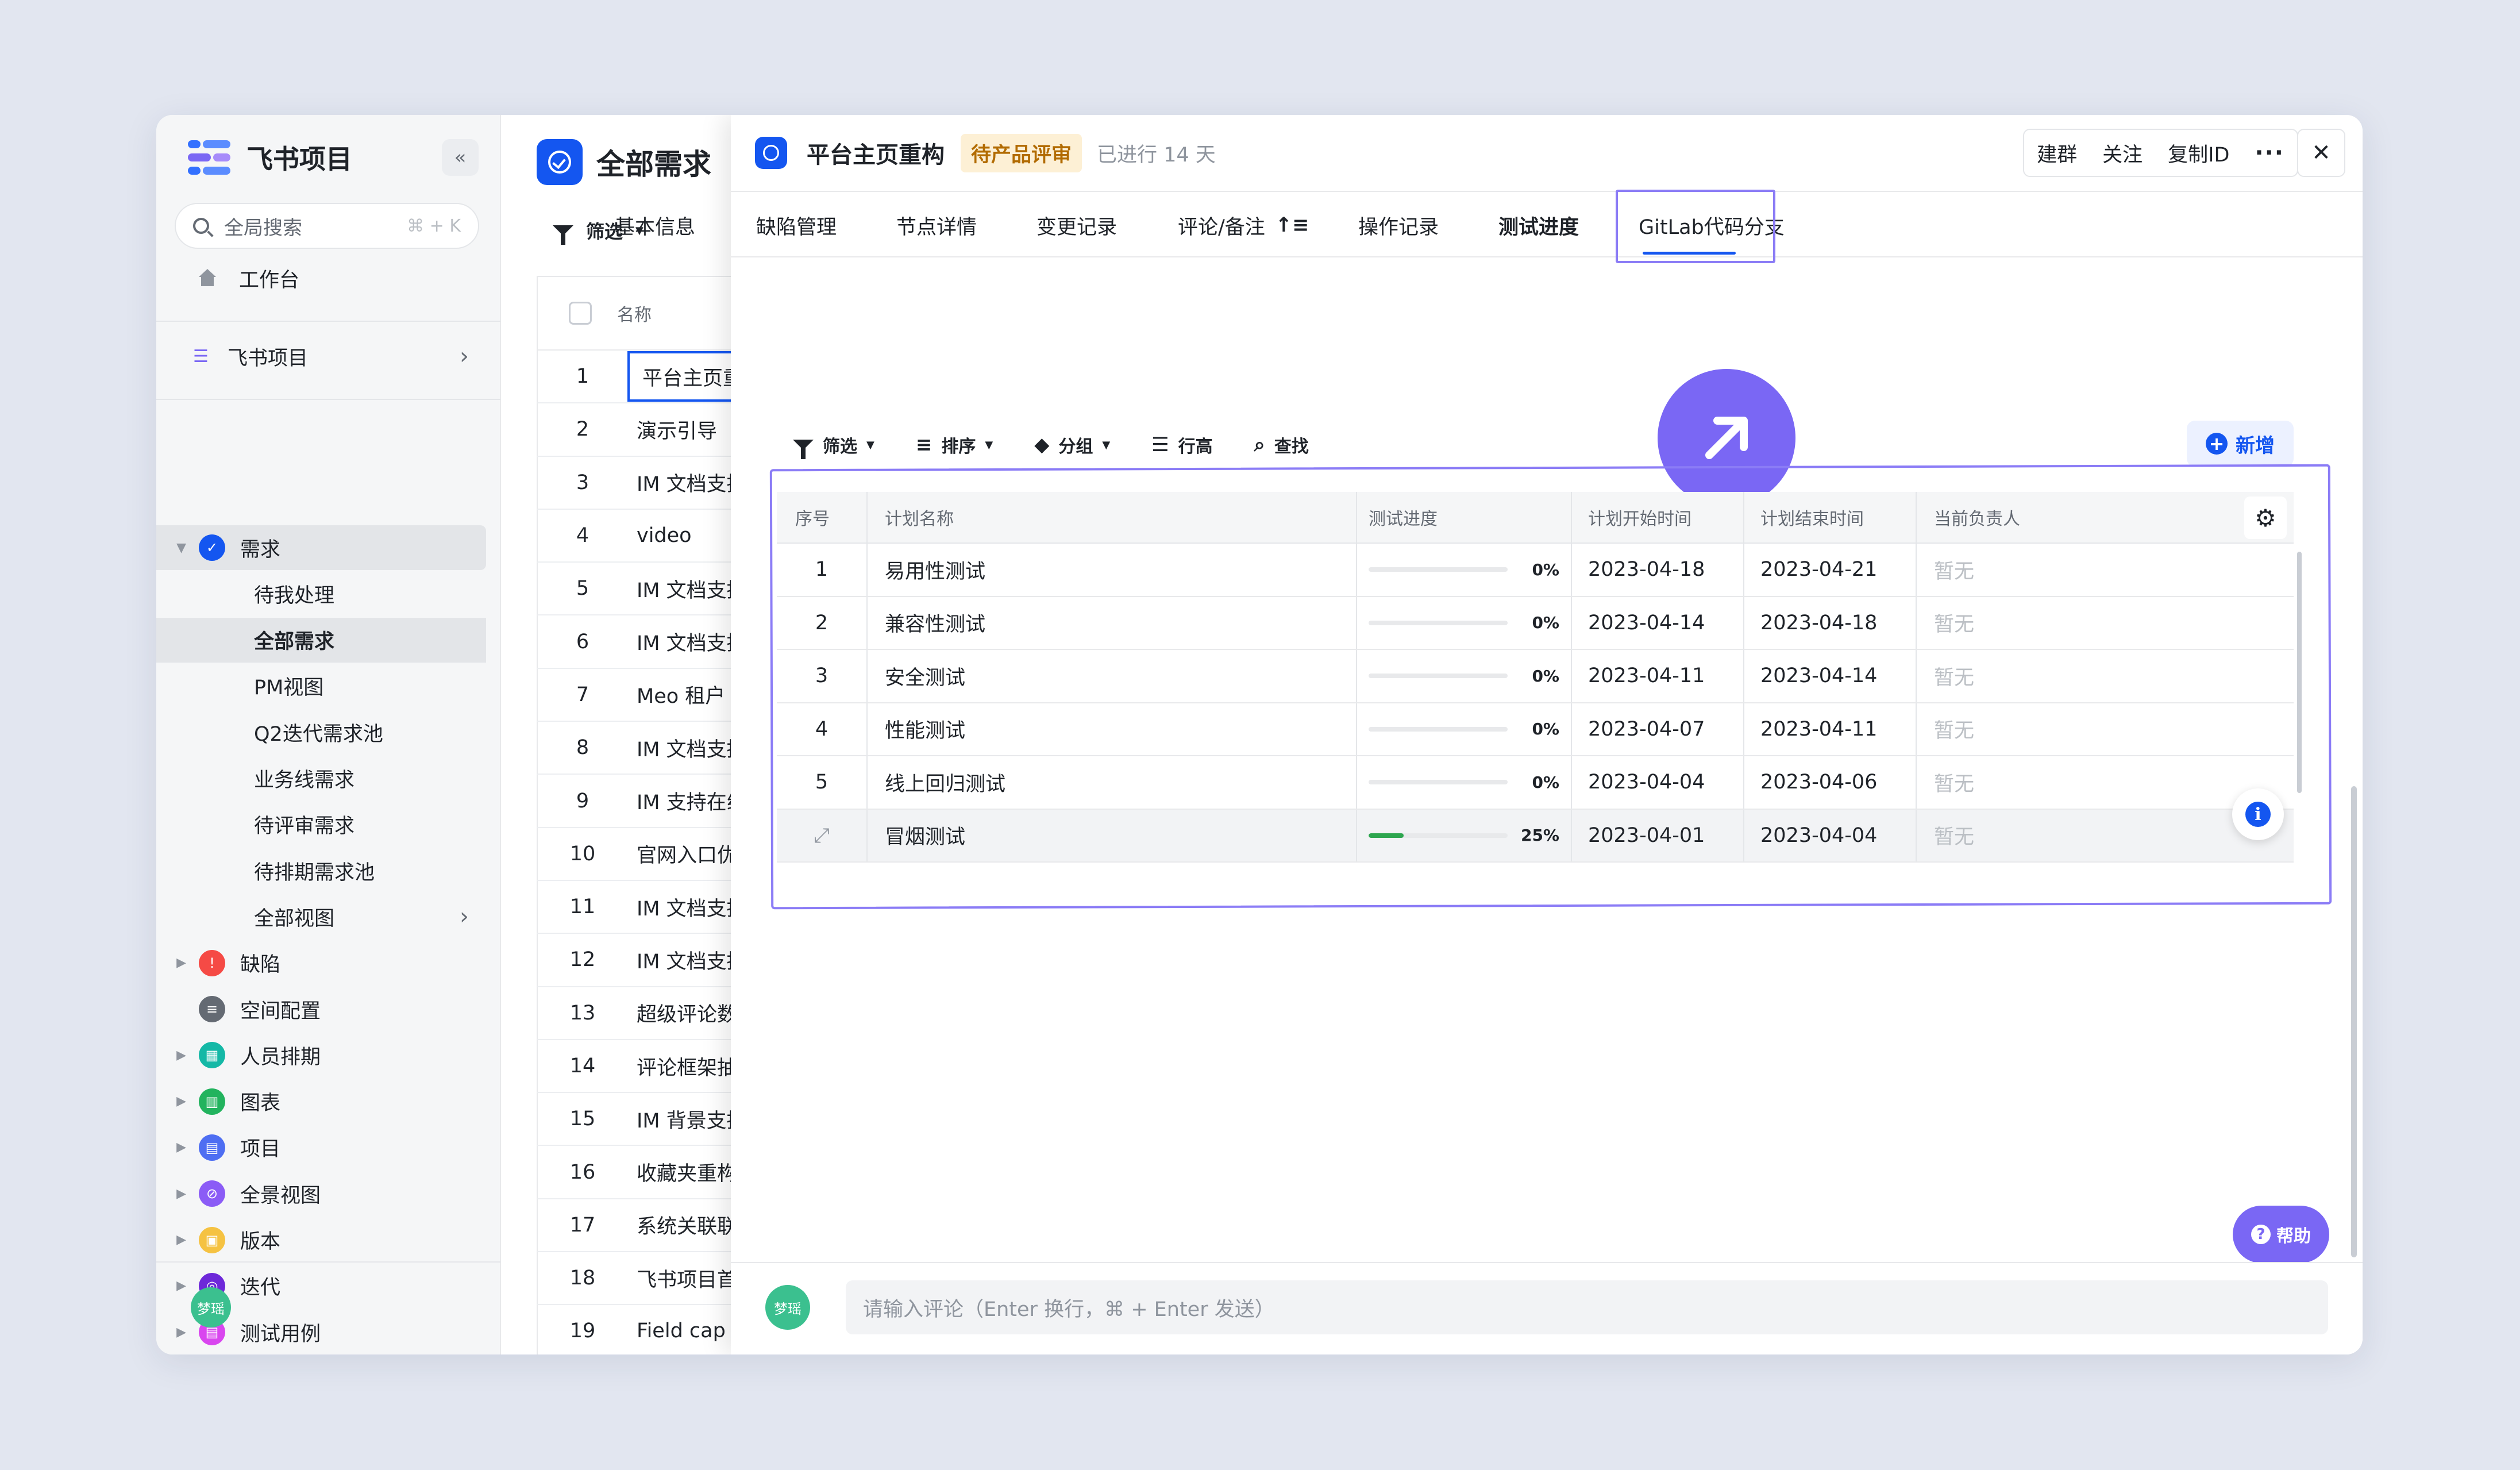 The image size is (2520, 1470). Describe the element at coordinates (582, 1013) in the screenshot. I see `row-number: 13` at that location.